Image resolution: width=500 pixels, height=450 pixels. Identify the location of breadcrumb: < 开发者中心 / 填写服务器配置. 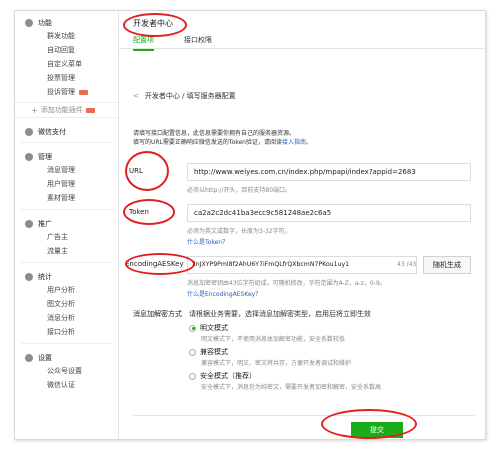
(184, 96).